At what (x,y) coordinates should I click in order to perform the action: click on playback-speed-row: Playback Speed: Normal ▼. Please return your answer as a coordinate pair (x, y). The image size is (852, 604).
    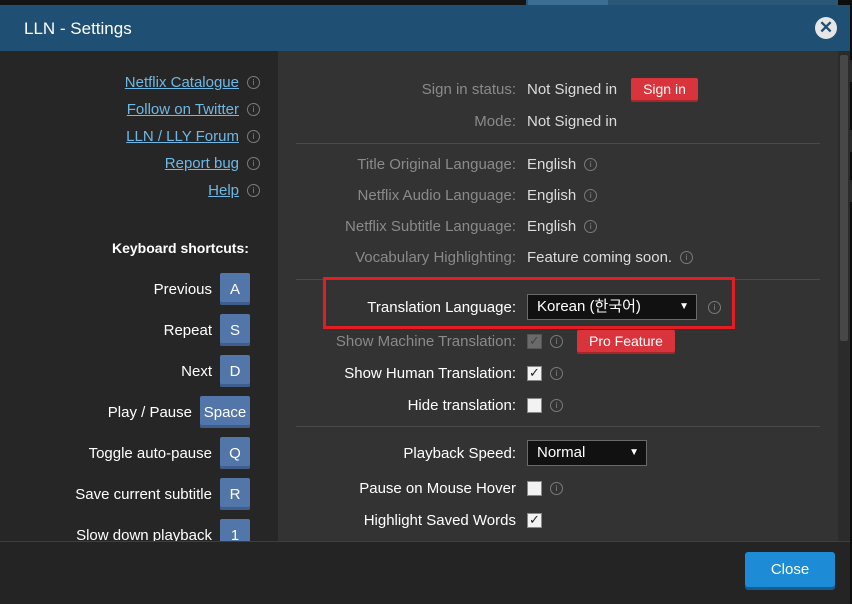
    Looking at the image, I should click on (558, 453).